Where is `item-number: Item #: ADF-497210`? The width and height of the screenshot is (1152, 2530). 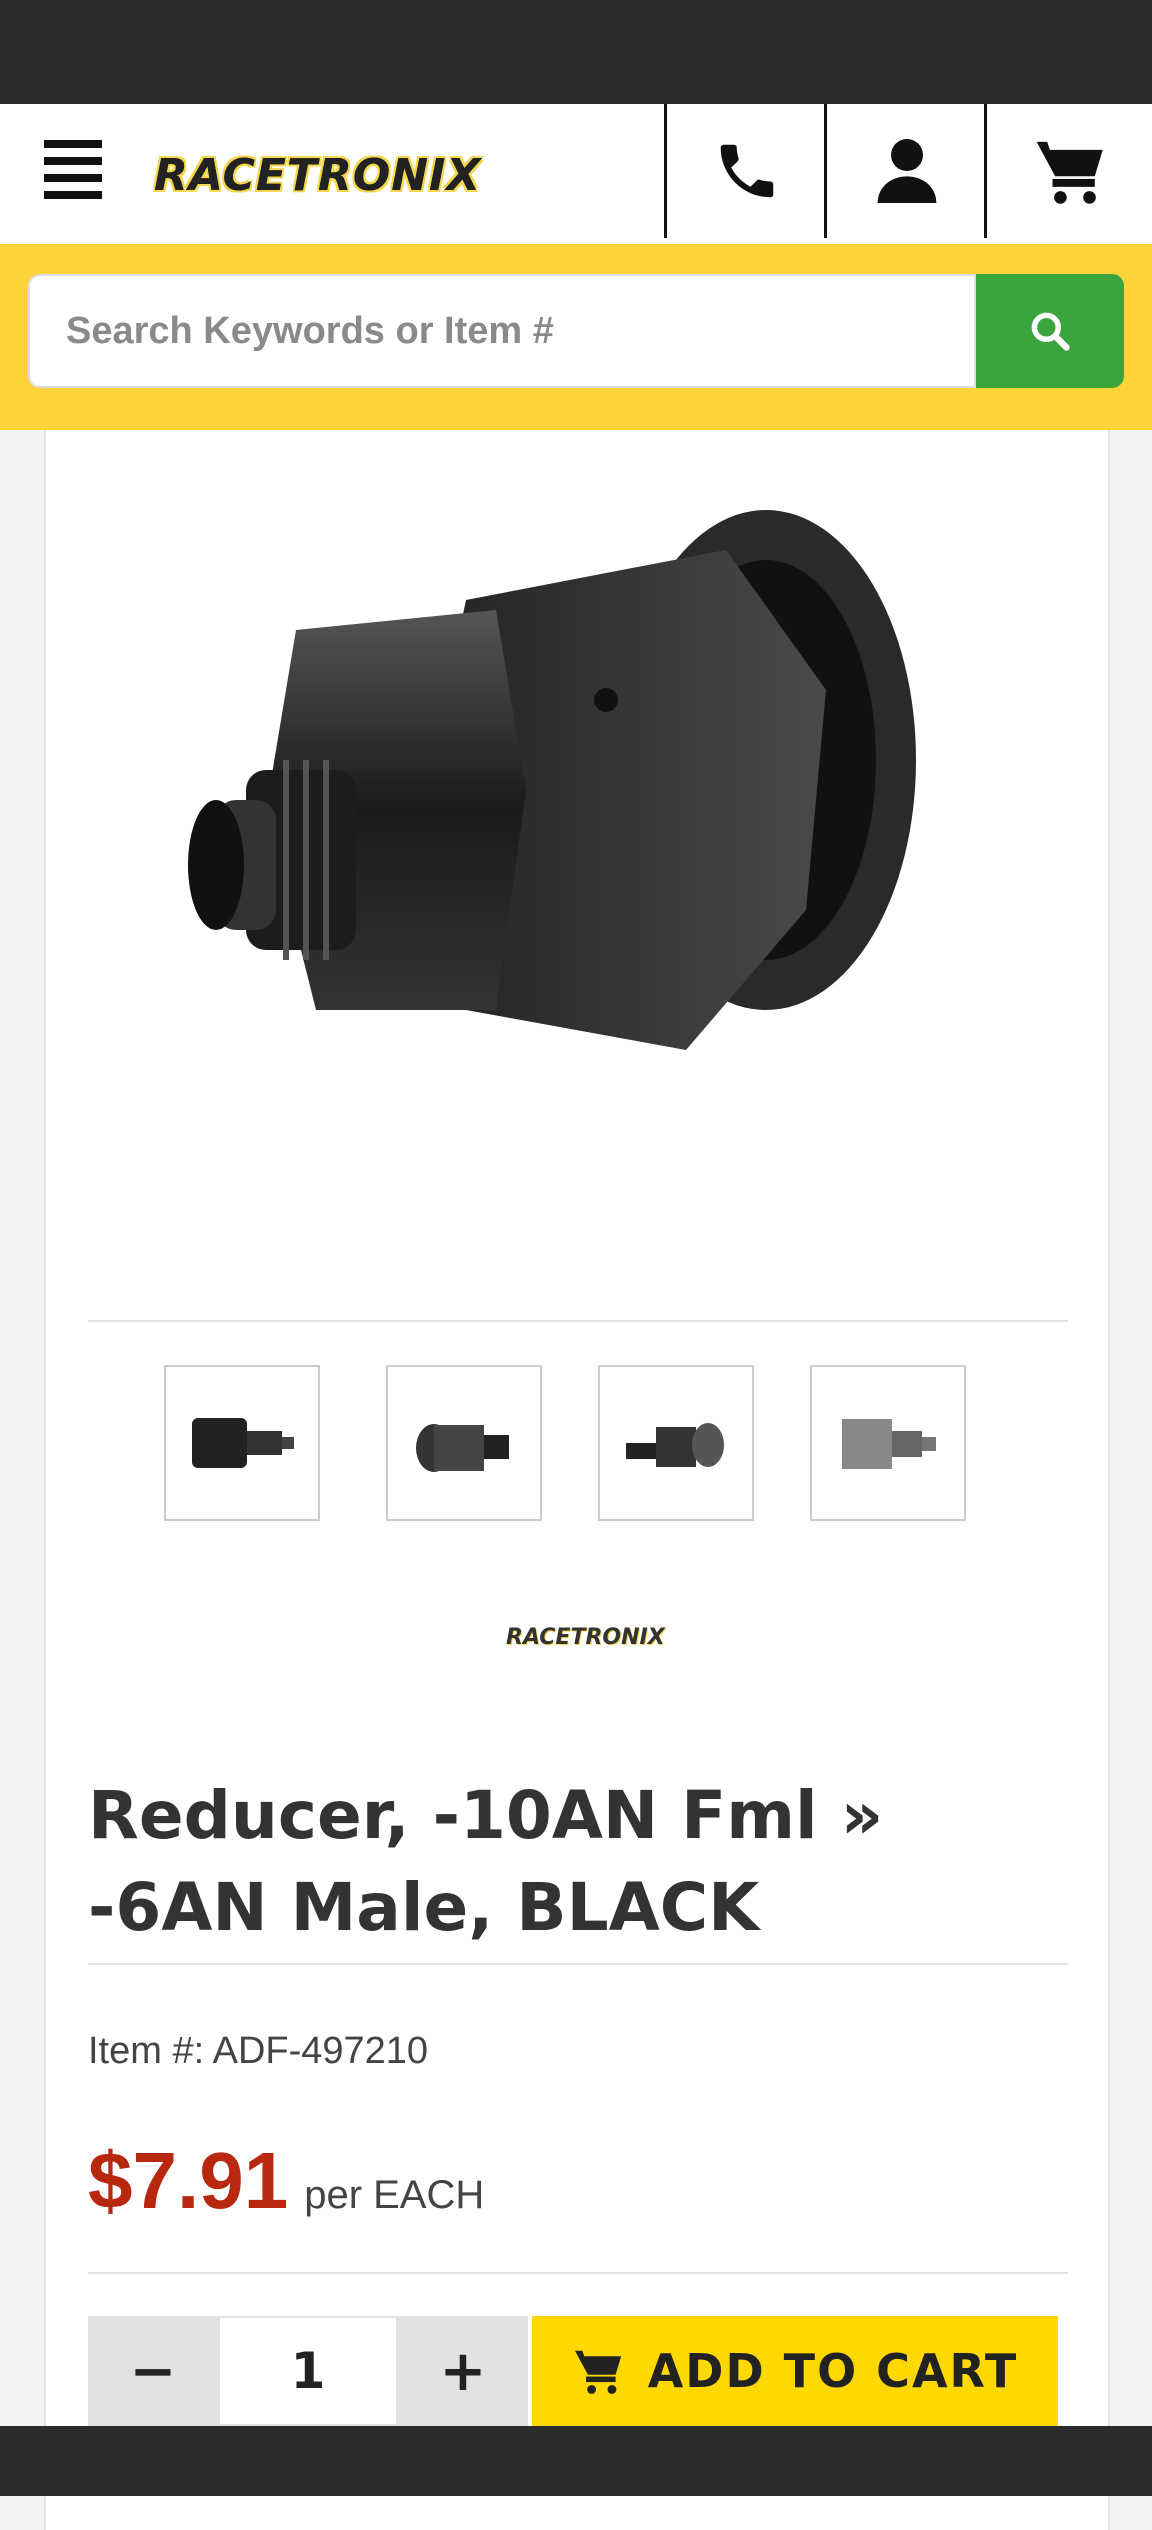
item-number: Item #: ADF-497210 is located at coordinates (258, 2051).